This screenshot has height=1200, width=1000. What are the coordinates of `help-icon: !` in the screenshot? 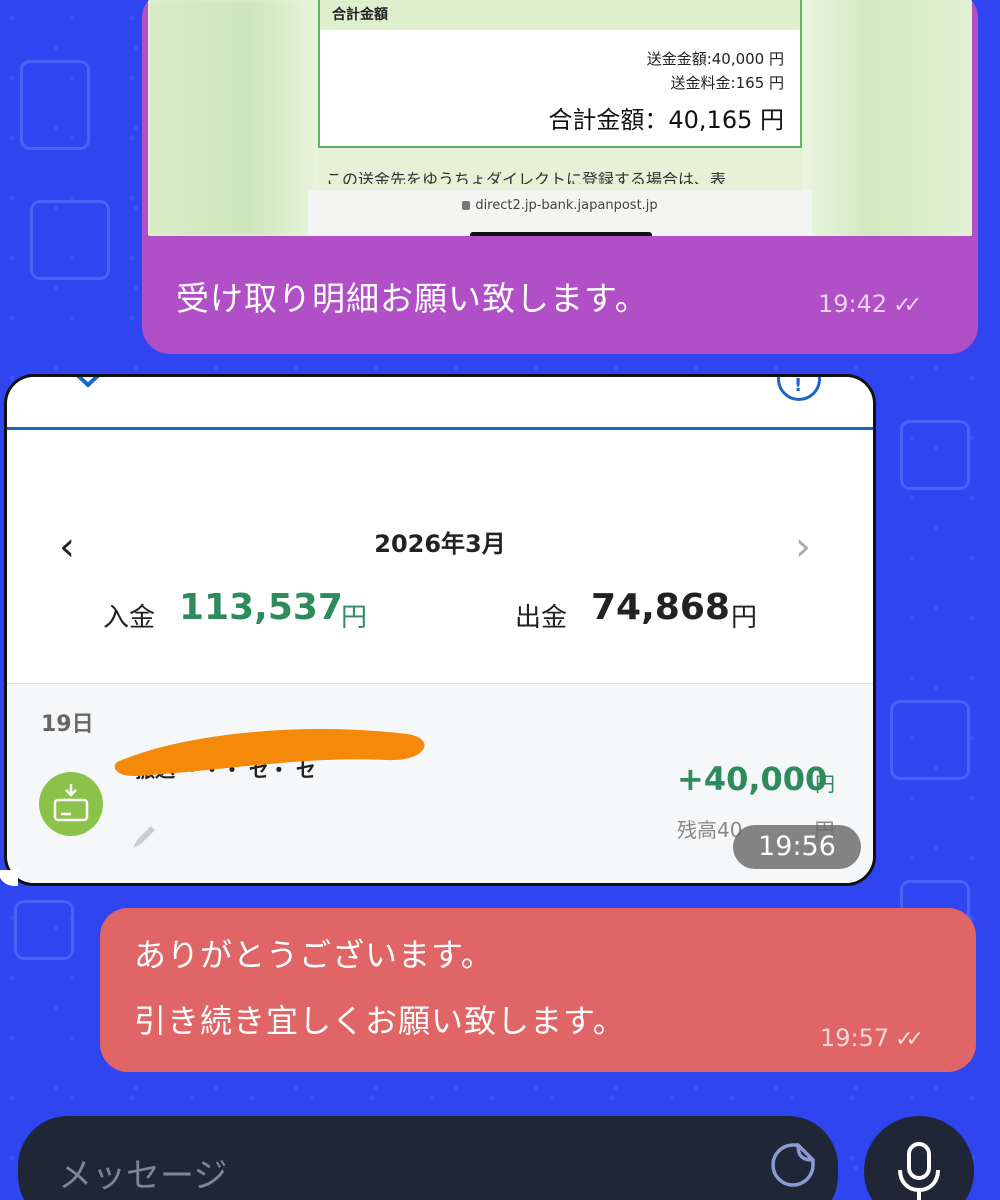 It's located at (799, 389).